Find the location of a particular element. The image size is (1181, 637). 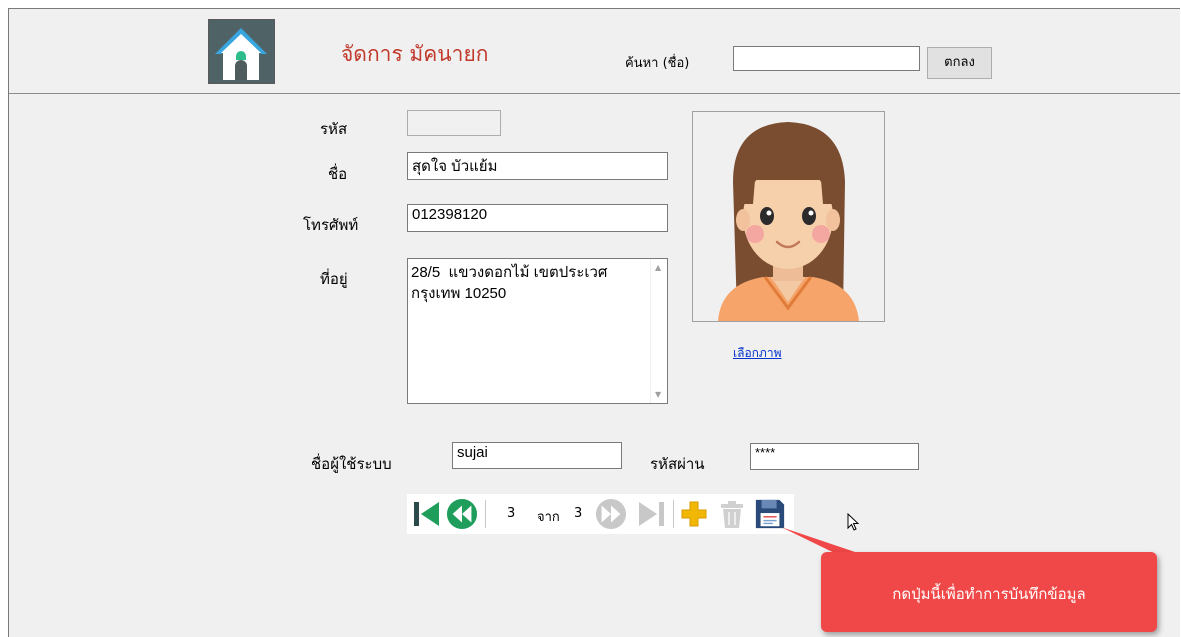

password-label: รหัสผ่าน is located at coordinates (677, 464).